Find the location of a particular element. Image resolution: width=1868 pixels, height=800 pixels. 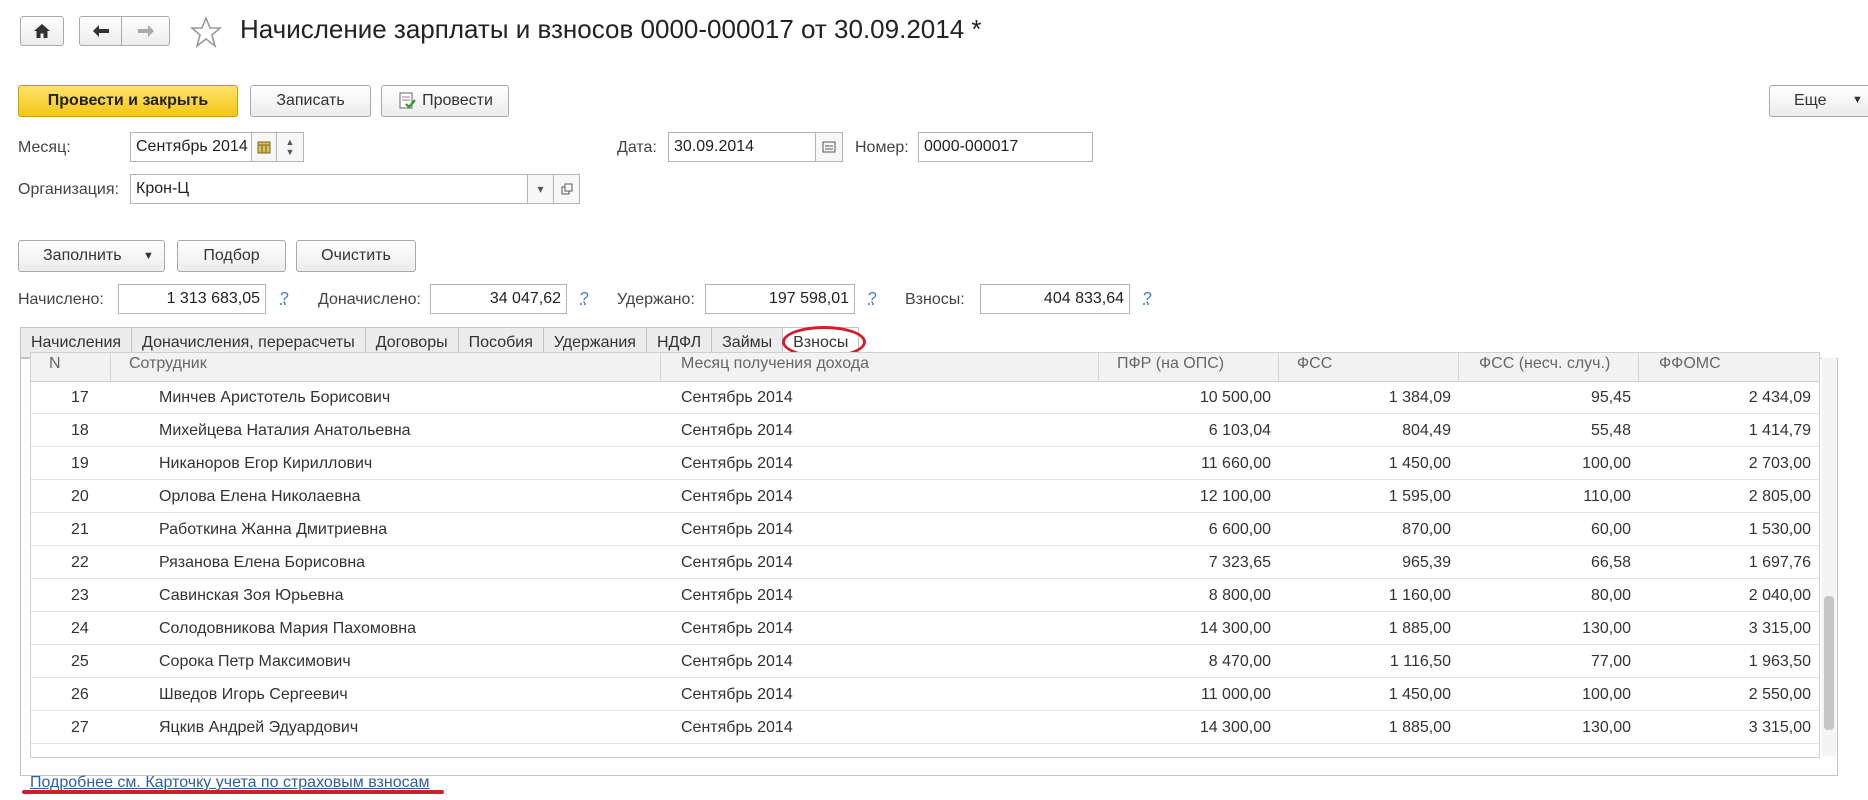

pfr-amount: 8 800,00 is located at coordinates (1239, 595).